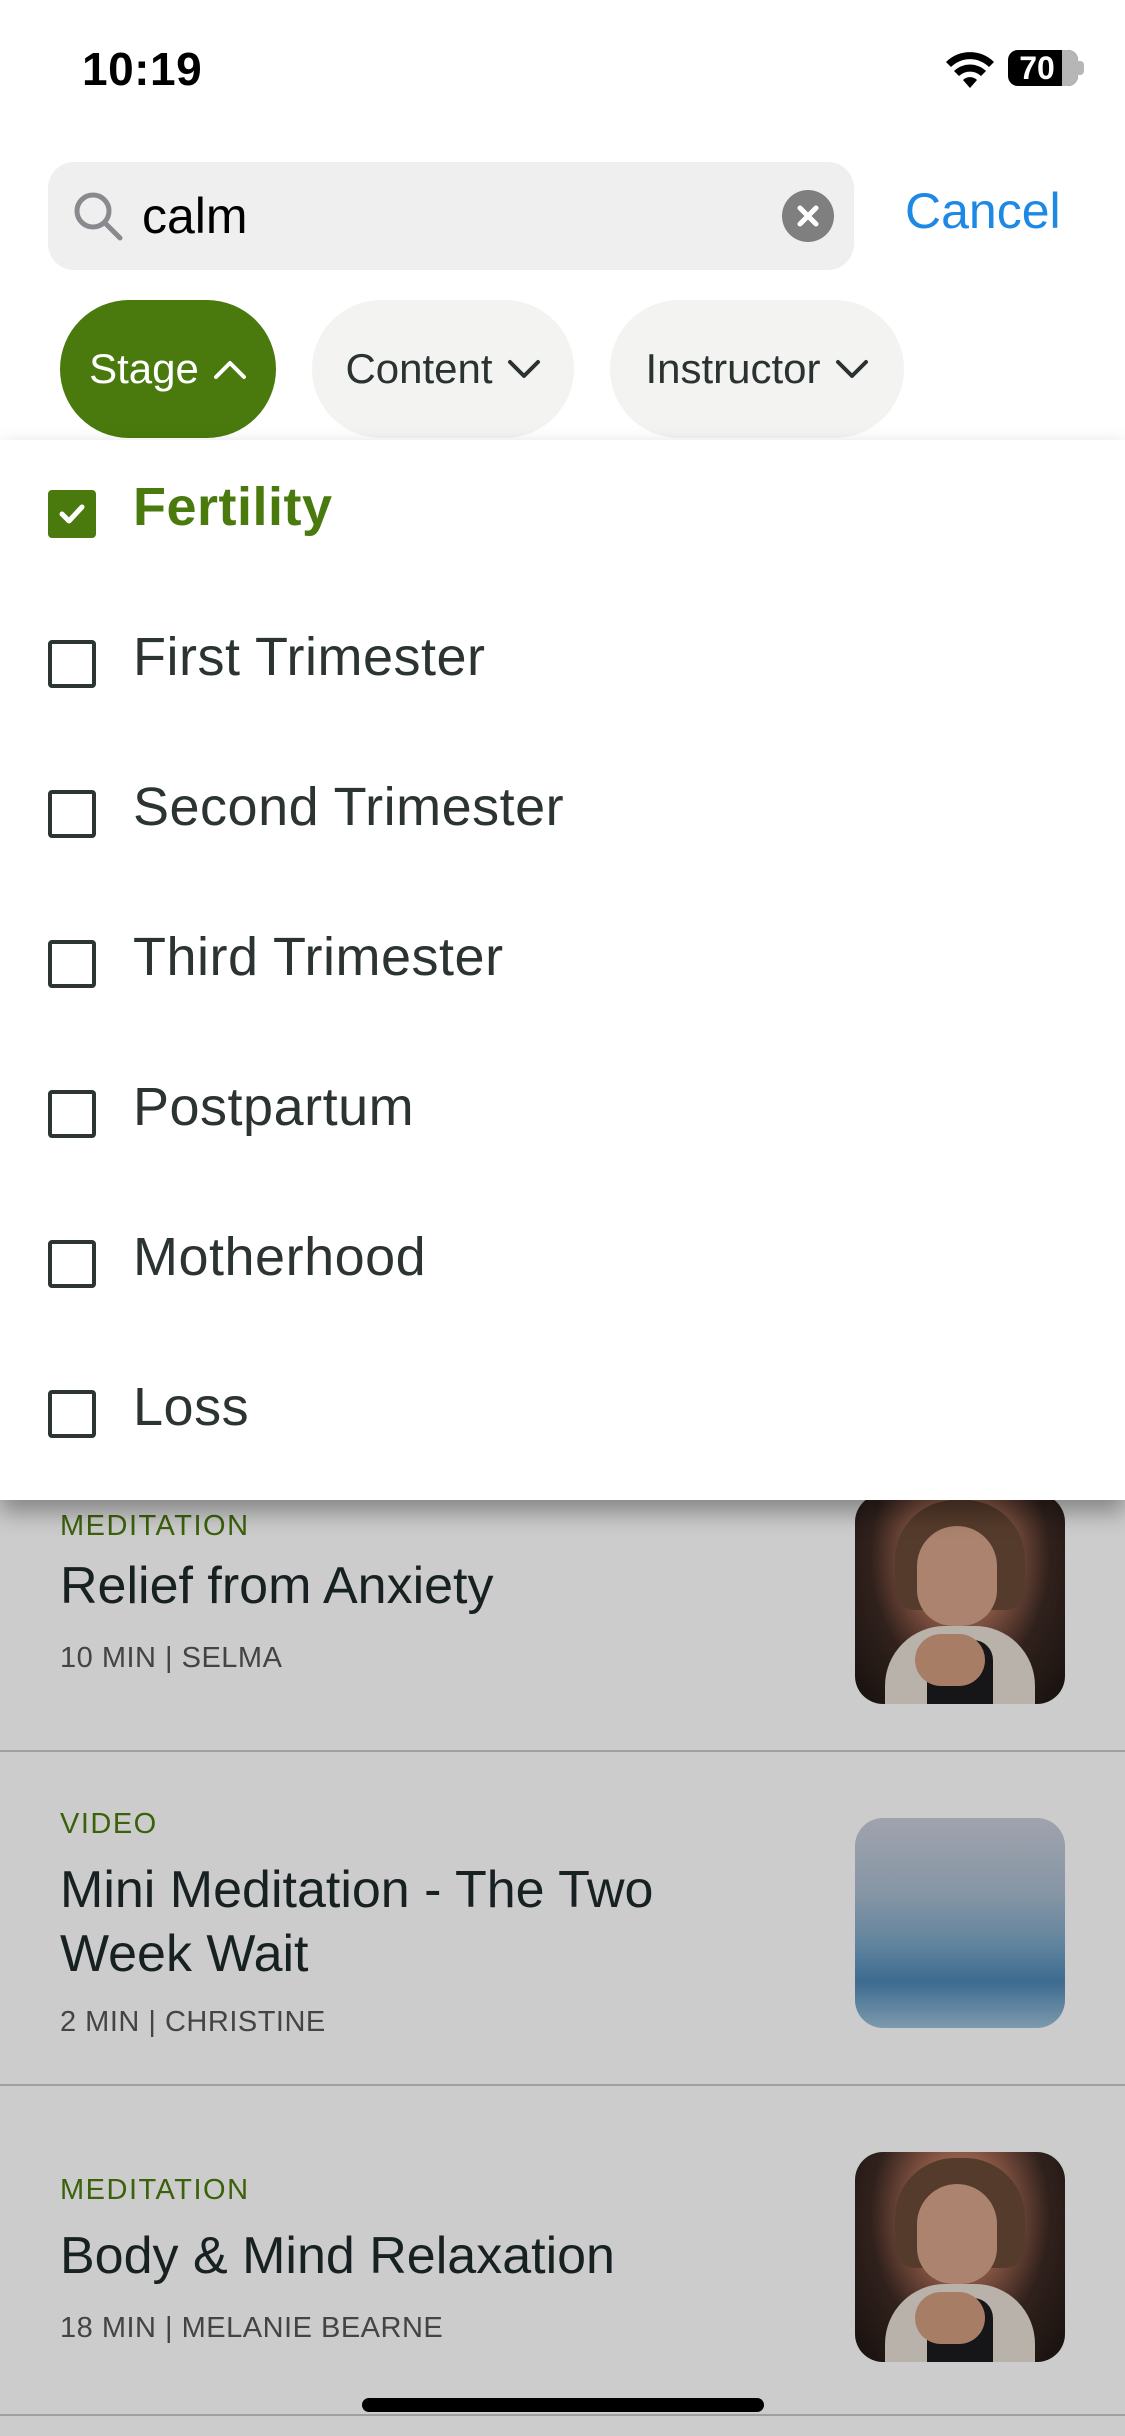 The width and height of the screenshot is (1125, 2436). I want to click on checkmark-icon, so click(72, 514).